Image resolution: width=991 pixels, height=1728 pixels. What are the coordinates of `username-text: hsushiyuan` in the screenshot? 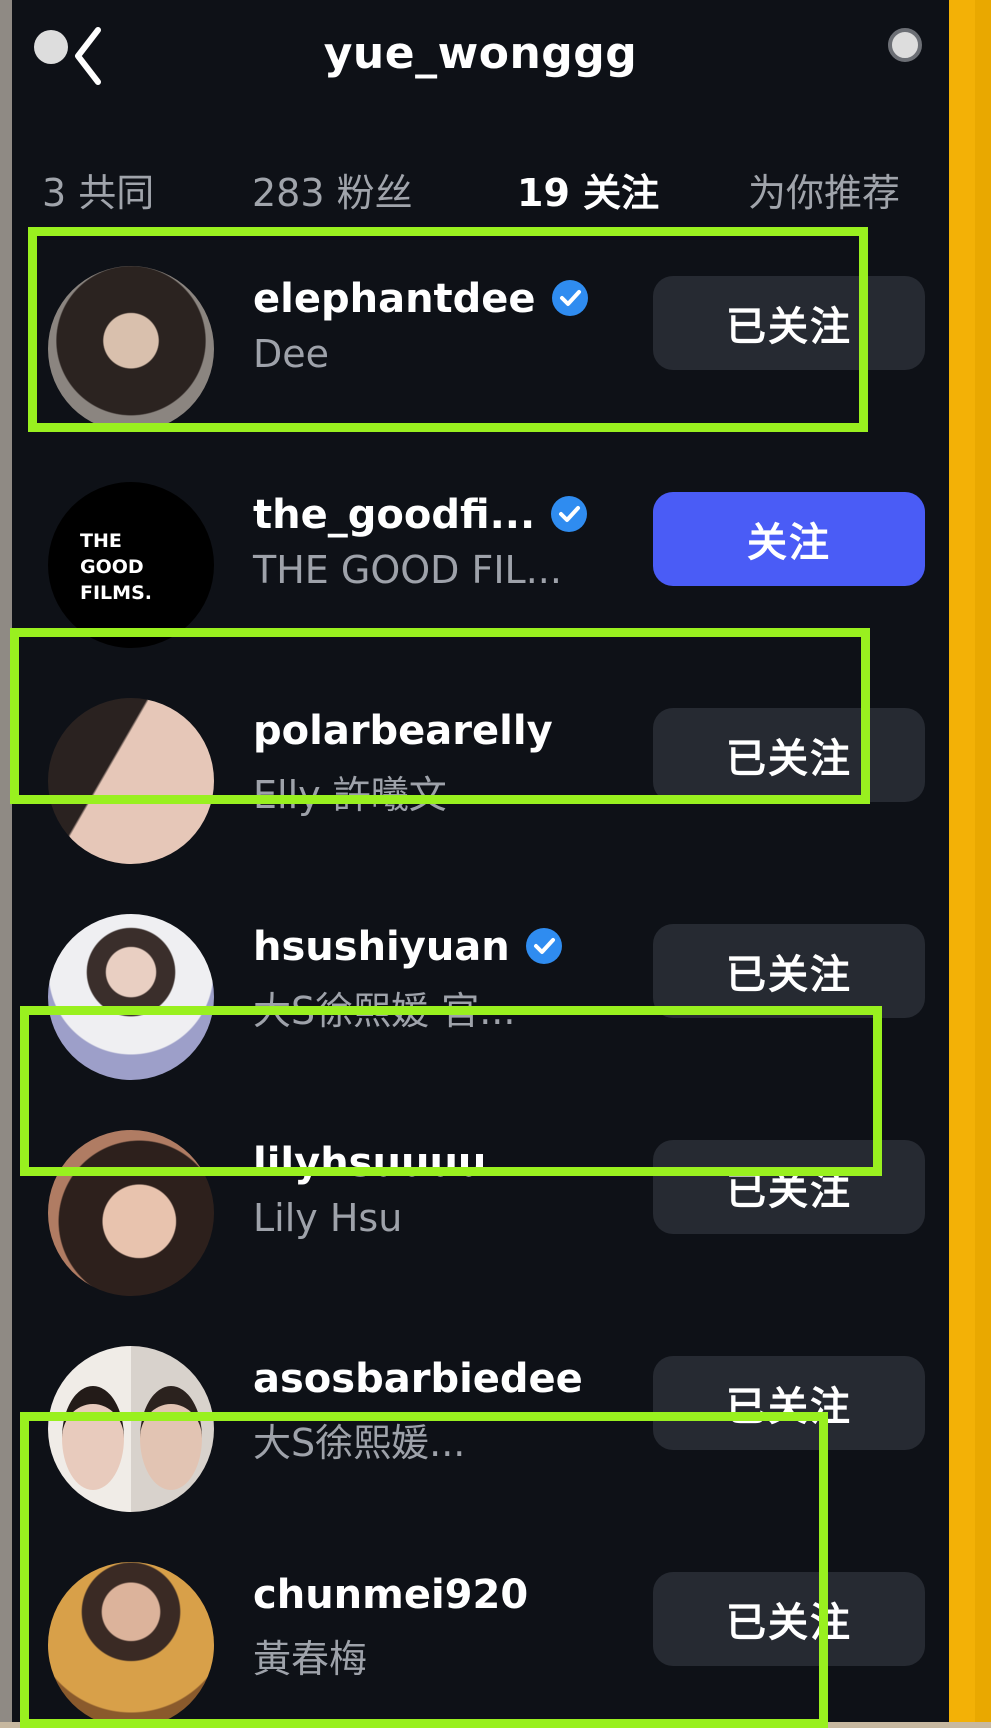 It's located at (381, 947).